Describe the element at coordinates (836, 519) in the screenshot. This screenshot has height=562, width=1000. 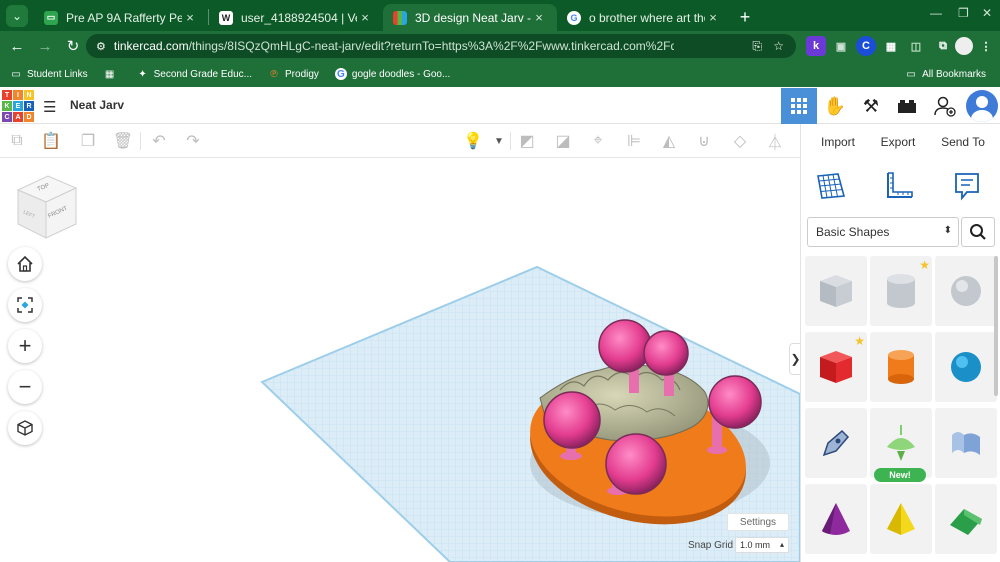
I see `cone-shape` at that location.